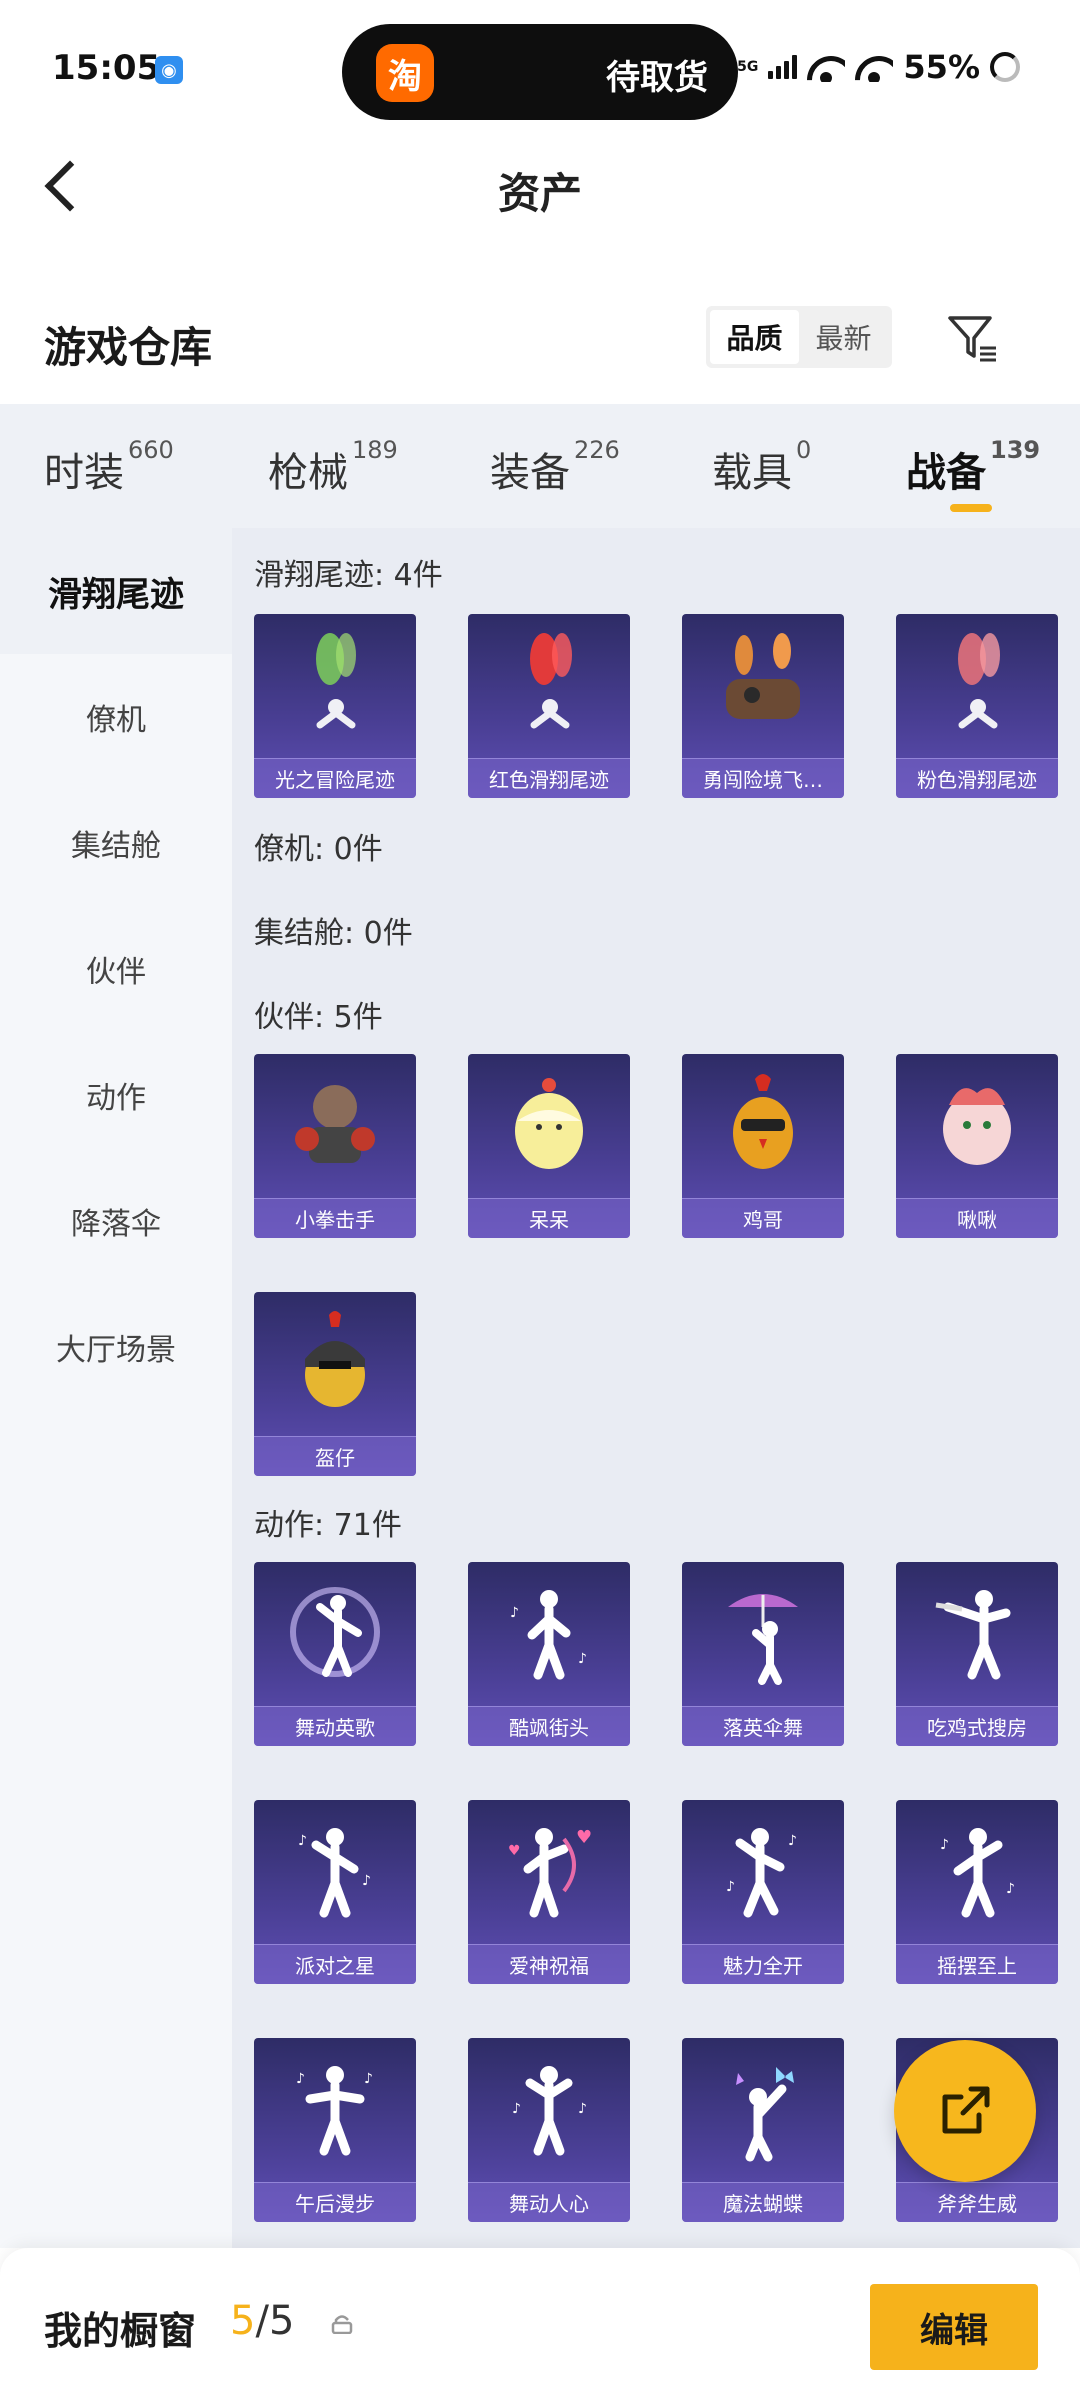 The height and width of the screenshot is (2400, 1080). I want to click on share-icon, so click(966, 2110).